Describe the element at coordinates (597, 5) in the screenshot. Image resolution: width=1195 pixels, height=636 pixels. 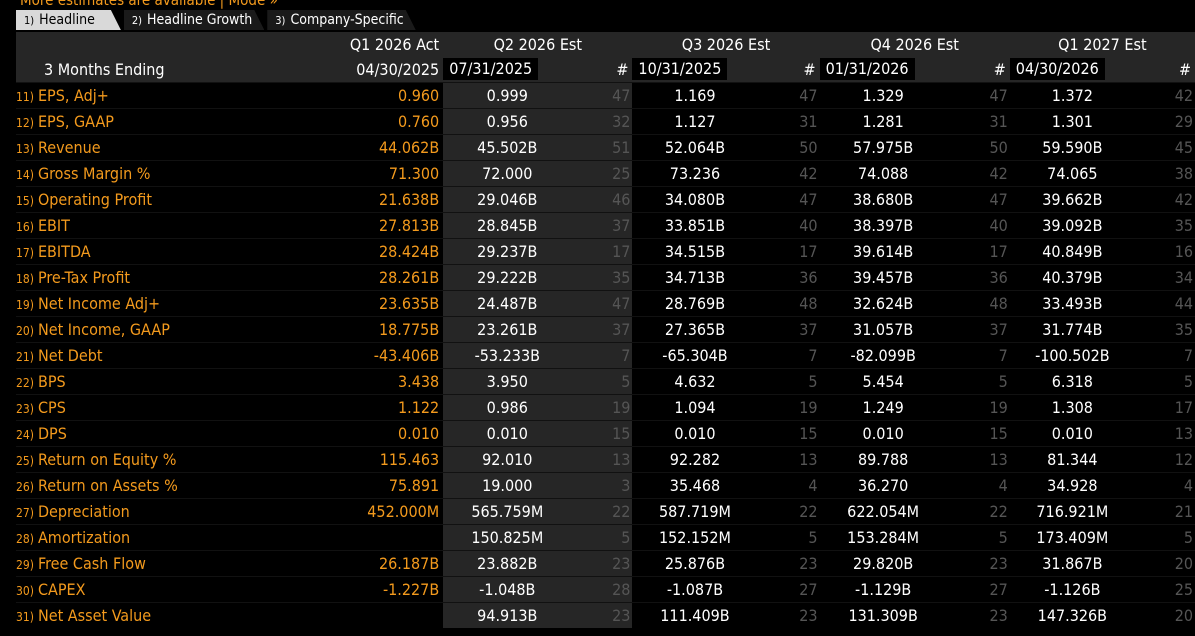
I see `top-banner: More estimates are available | Mode »` at that location.